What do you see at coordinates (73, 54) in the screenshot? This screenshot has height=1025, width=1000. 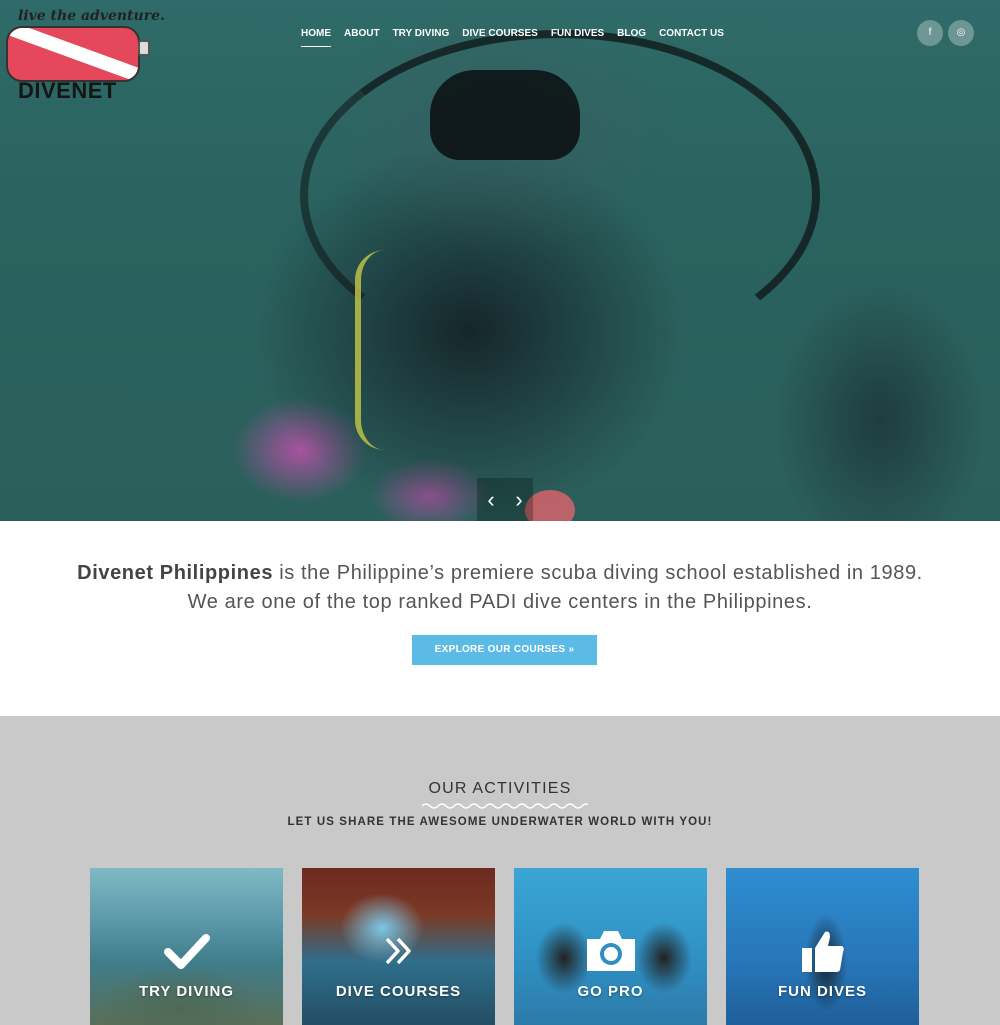 I see `dive-flag-icon` at bounding box center [73, 54].